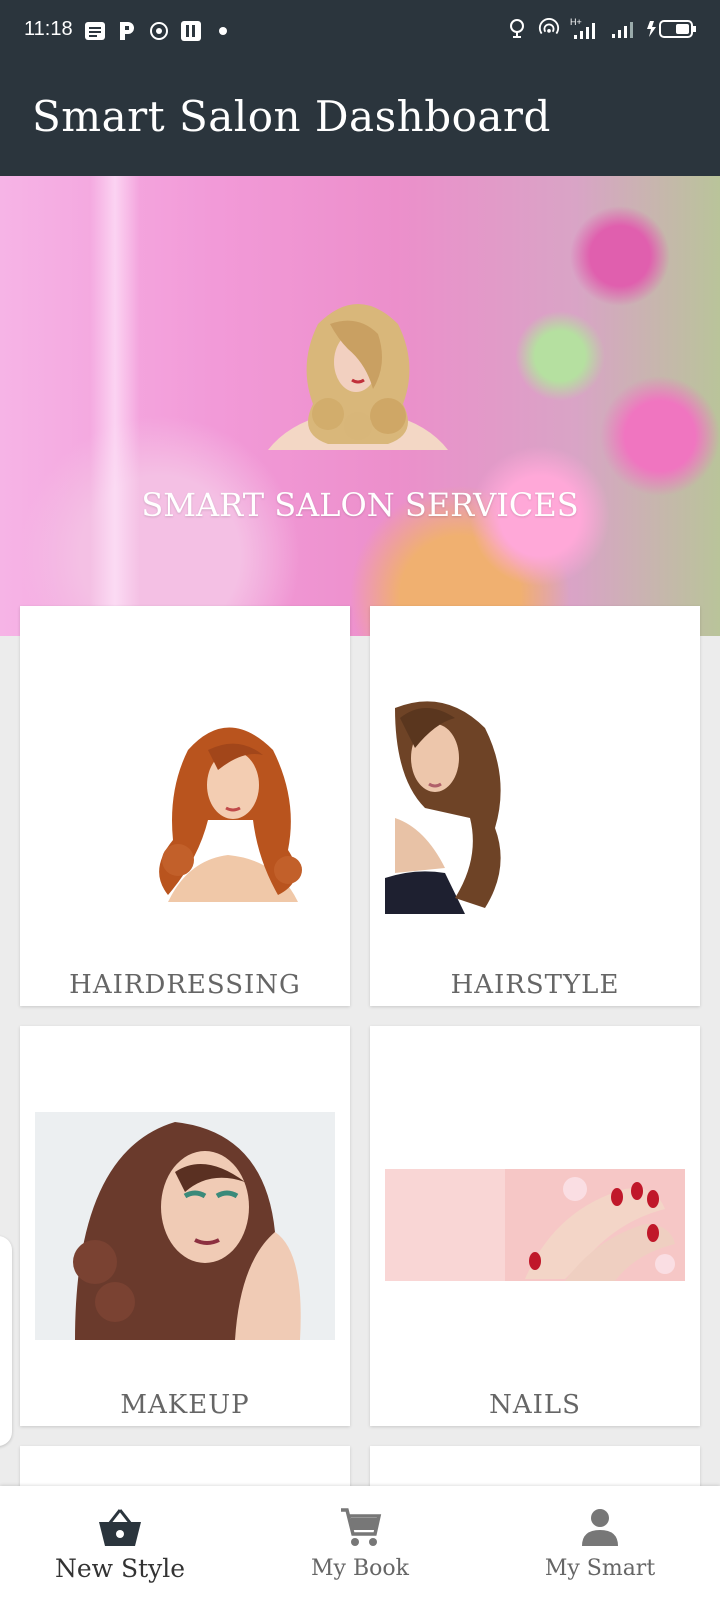 The width and height of the screenshot is (720, 1600). I want to click on service-card-makeup: MAKEUP, so click(185, 1226).